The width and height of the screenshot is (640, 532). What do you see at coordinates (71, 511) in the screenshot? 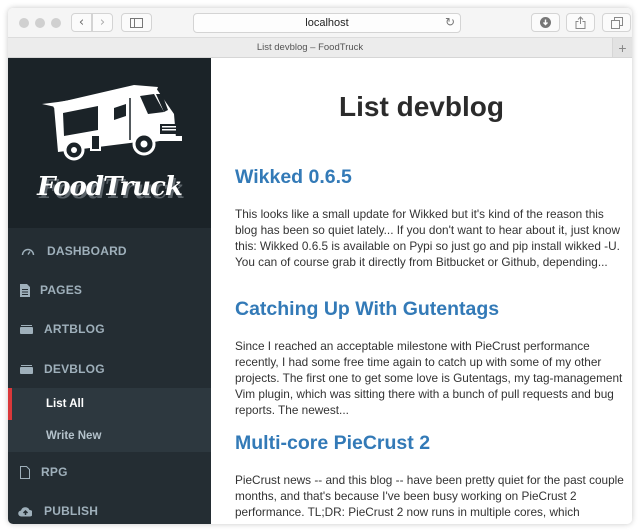
I see `sidebar-item-label: PUBLISH` at bounding box center [71, 511].